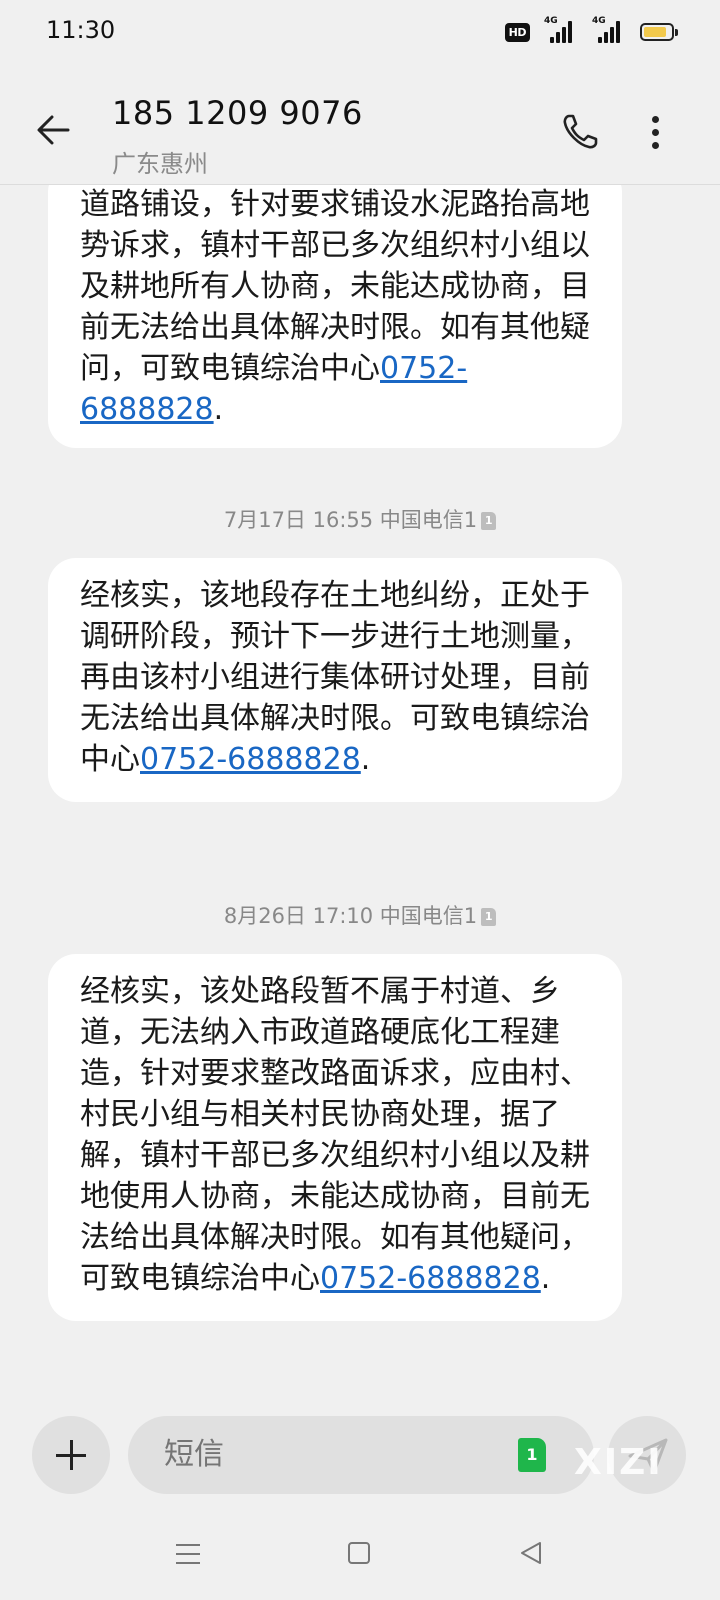 The height and width of the screenshot is (1600, 720). Describe the element at coordinates (81, 30) in the screenshot. I see `status-time: 11:30` at that location.